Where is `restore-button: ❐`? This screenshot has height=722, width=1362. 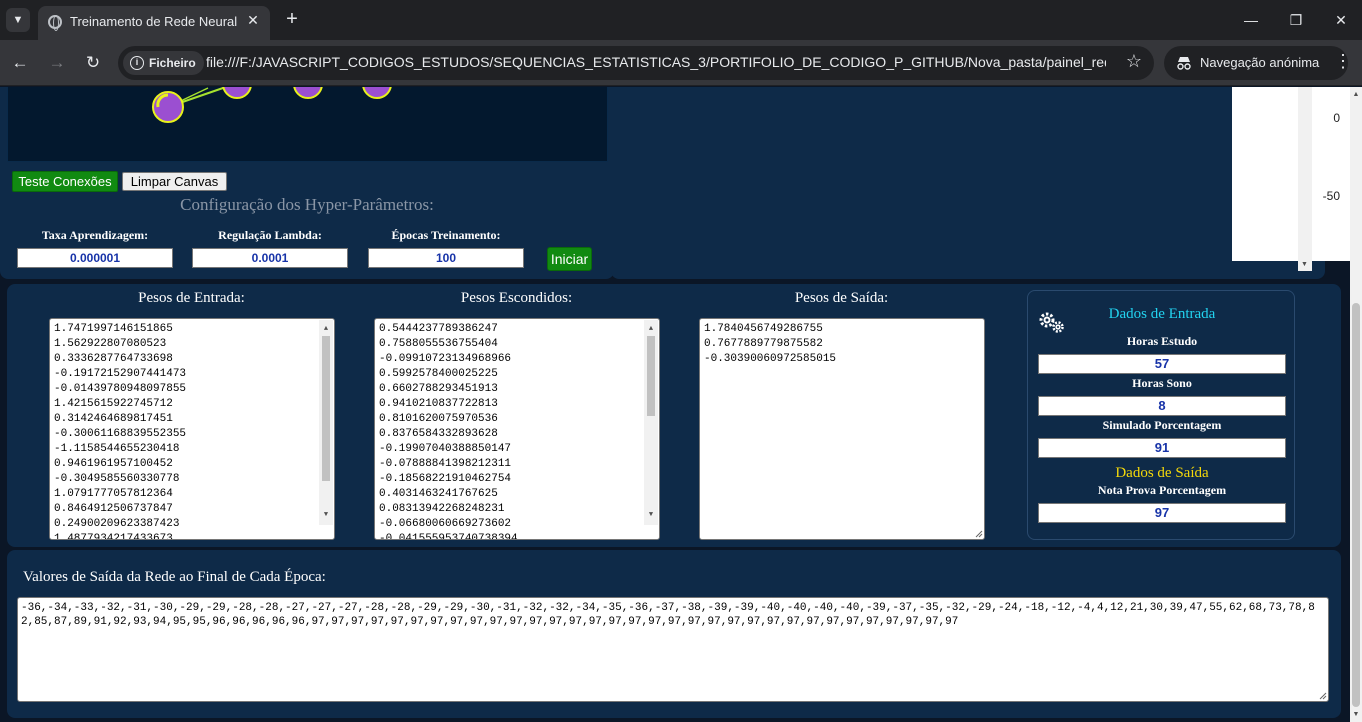 restore-button: ❐ is located at coordinates (1296, 20).